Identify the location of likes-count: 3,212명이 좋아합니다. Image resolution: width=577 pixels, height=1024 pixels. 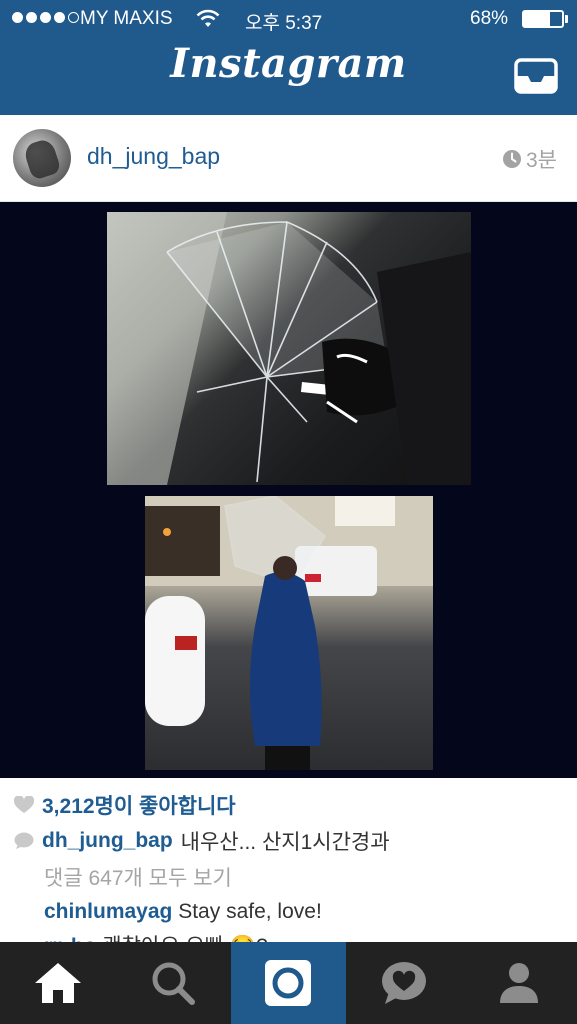
(139, 805).